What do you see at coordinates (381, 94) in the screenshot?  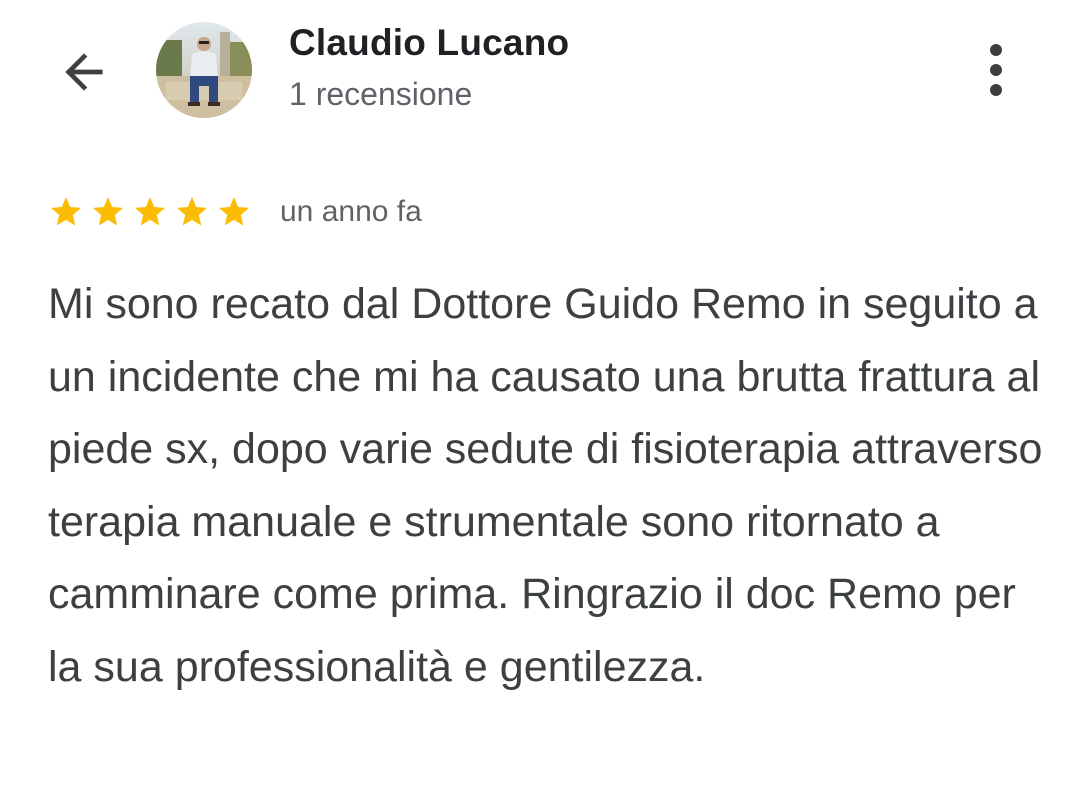 I see `review-count: 1 recensione` at bounding box center [381, 94].